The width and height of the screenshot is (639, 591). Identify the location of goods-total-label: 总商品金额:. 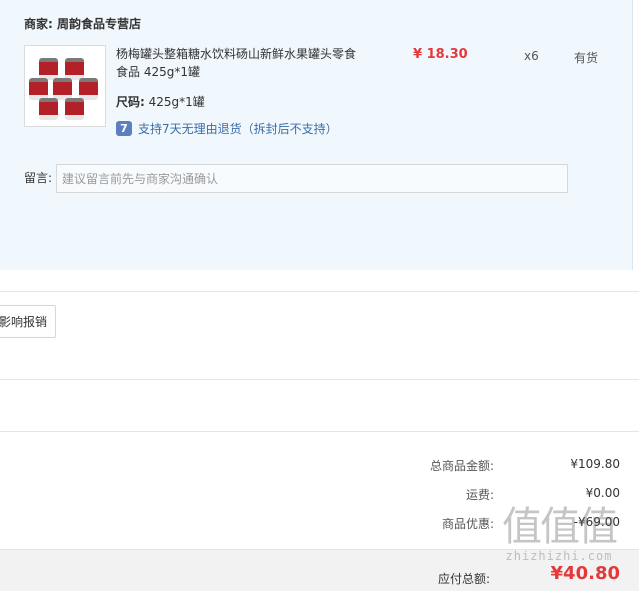
(461, 466).